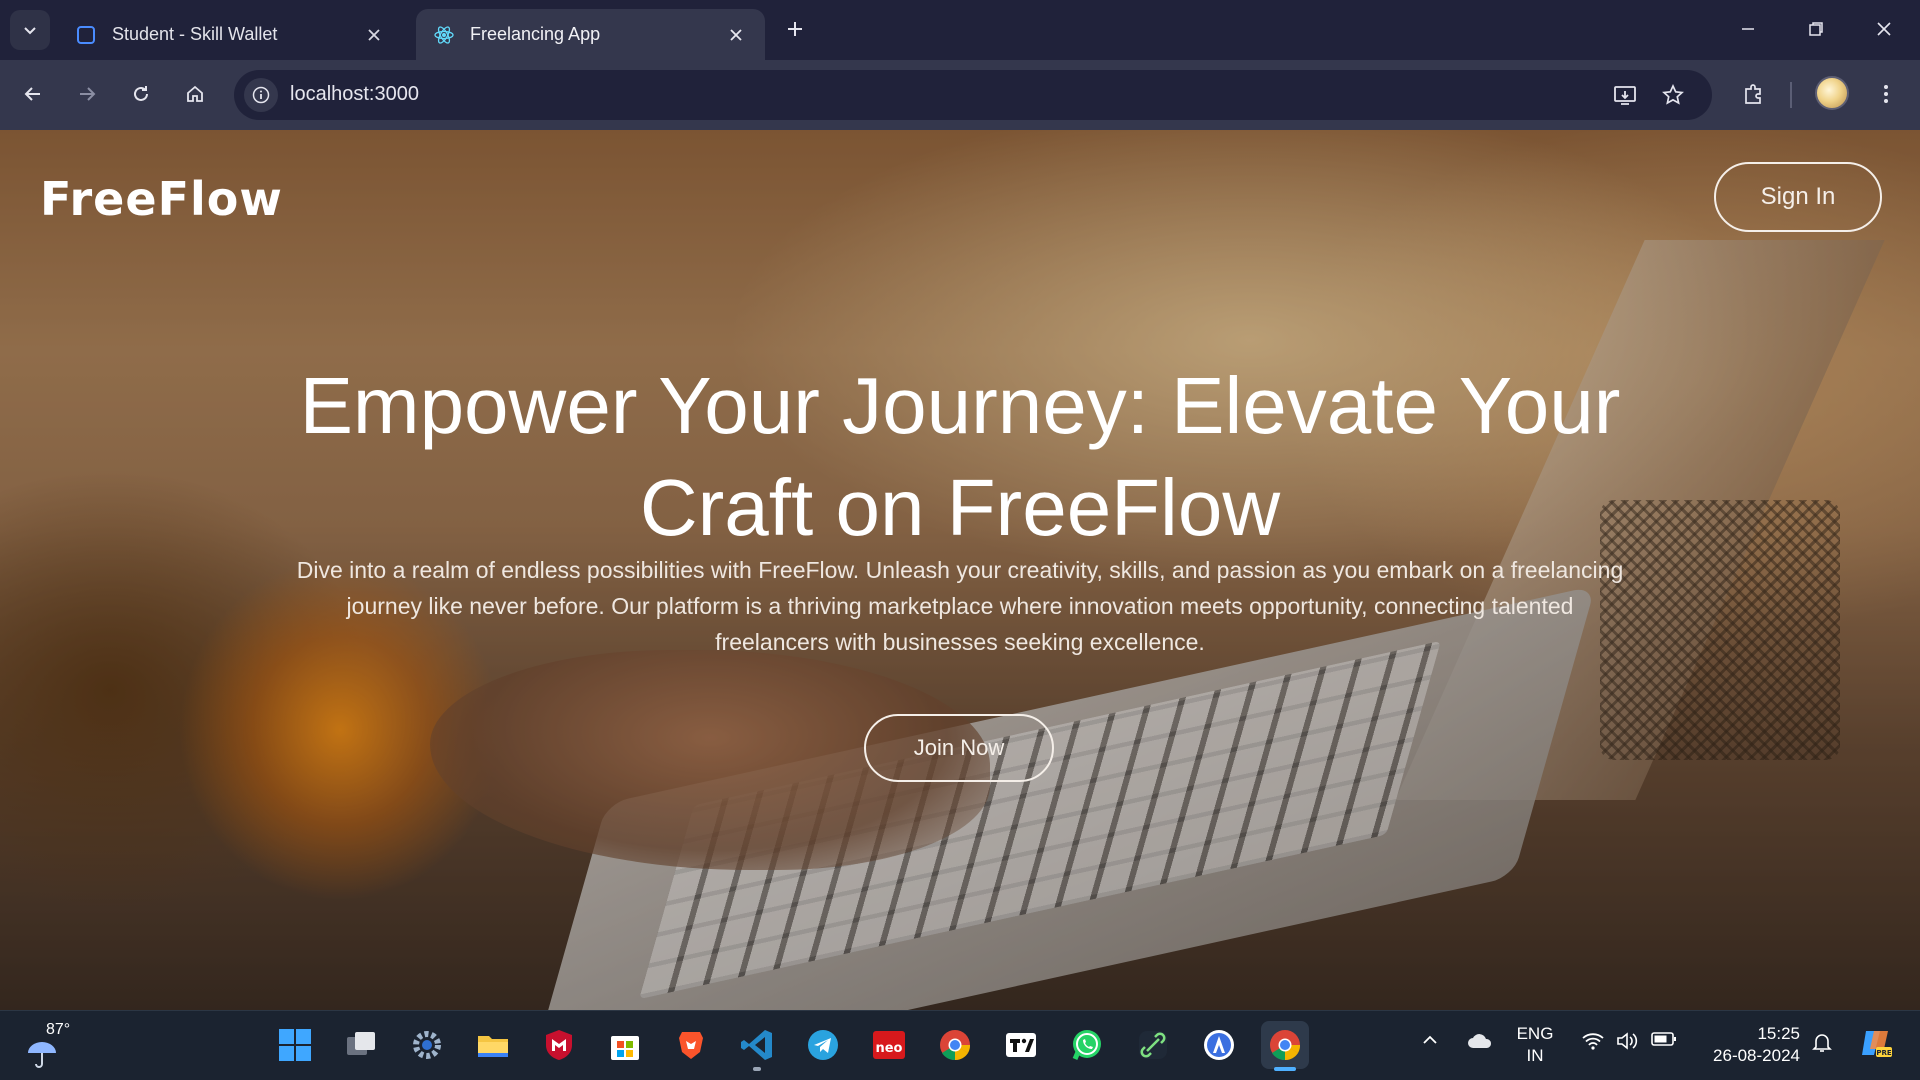  What do you see at coordinates (1535, 1055) in the screenshot?
I see `language-region: IN` at bounding box center [1535, 1055].